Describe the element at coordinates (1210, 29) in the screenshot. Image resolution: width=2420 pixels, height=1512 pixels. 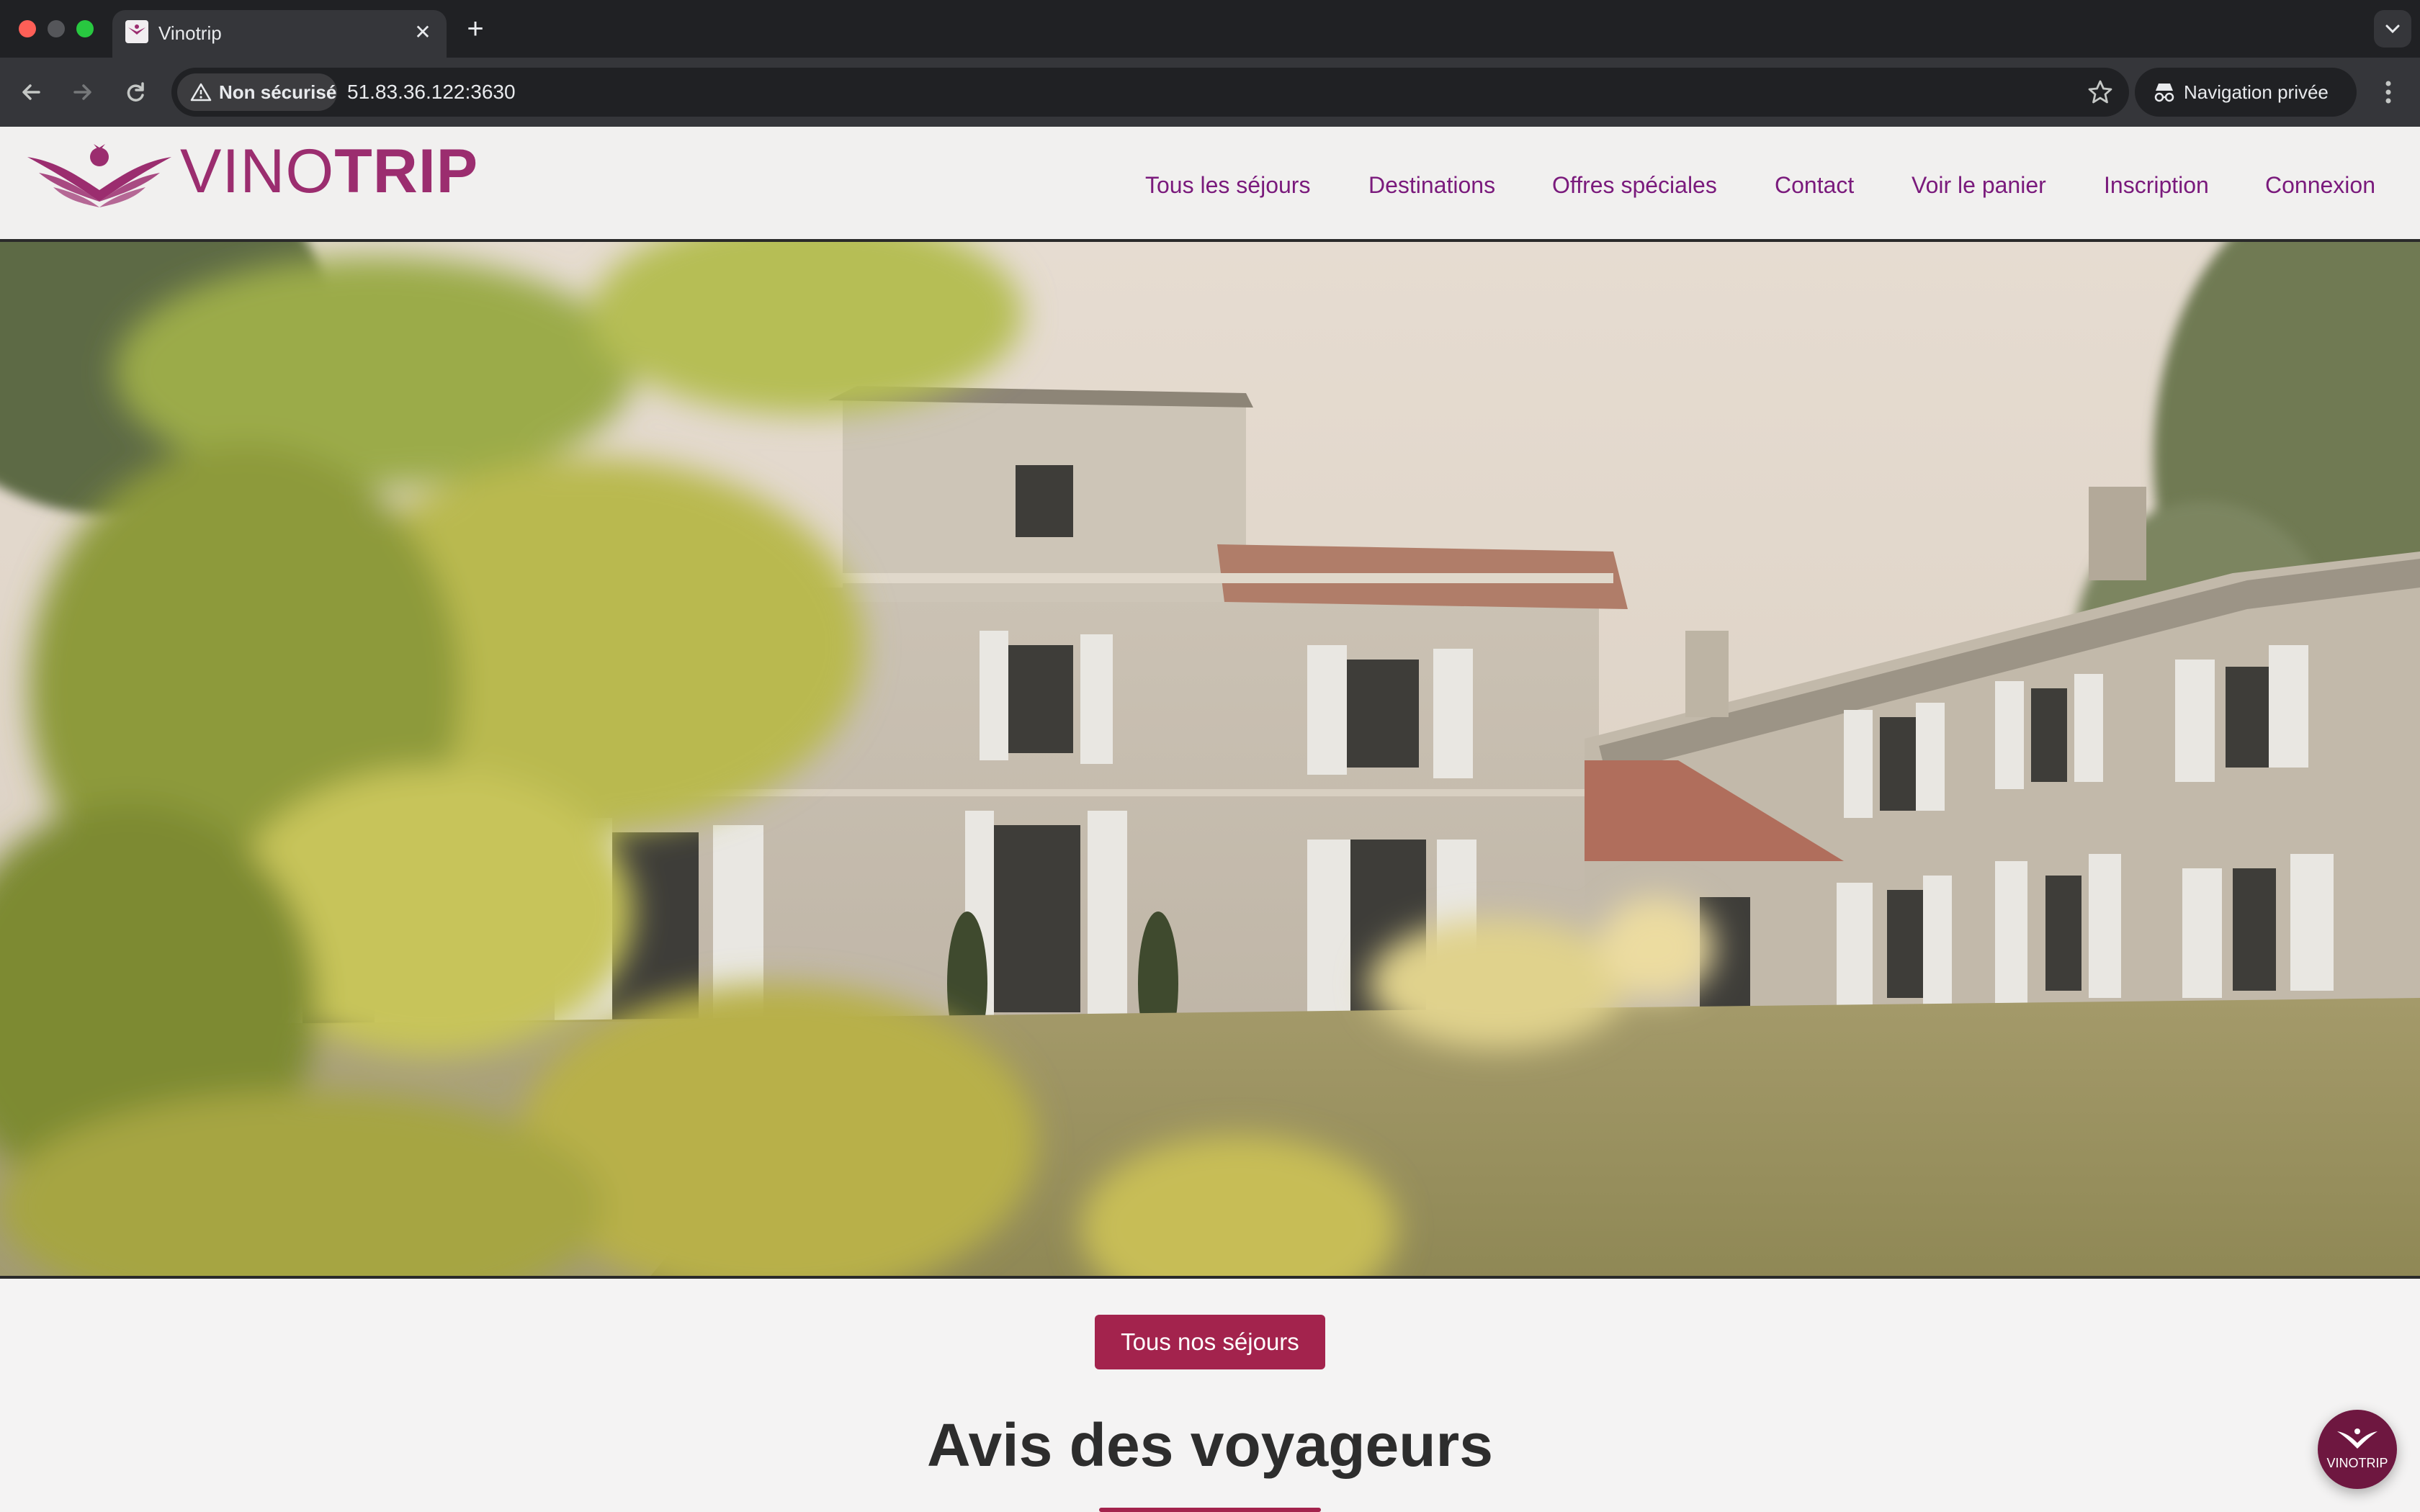
I see `browser-tab-strip: Vinotrip ✕ +` at that location.